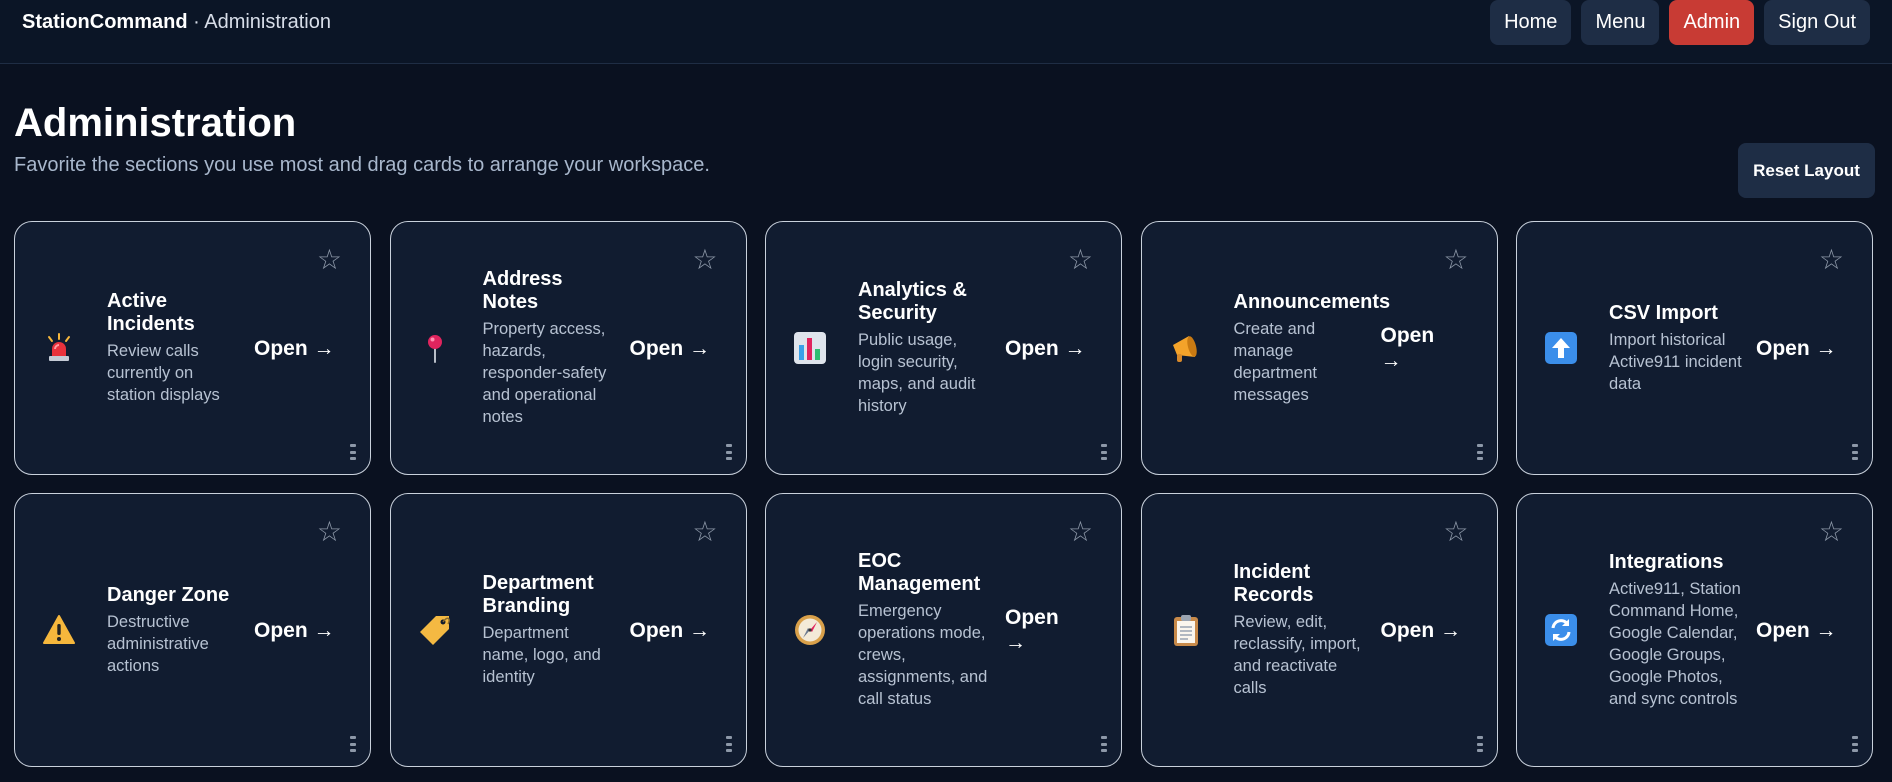  I want to click on sync-icon, so click(1561, 630).